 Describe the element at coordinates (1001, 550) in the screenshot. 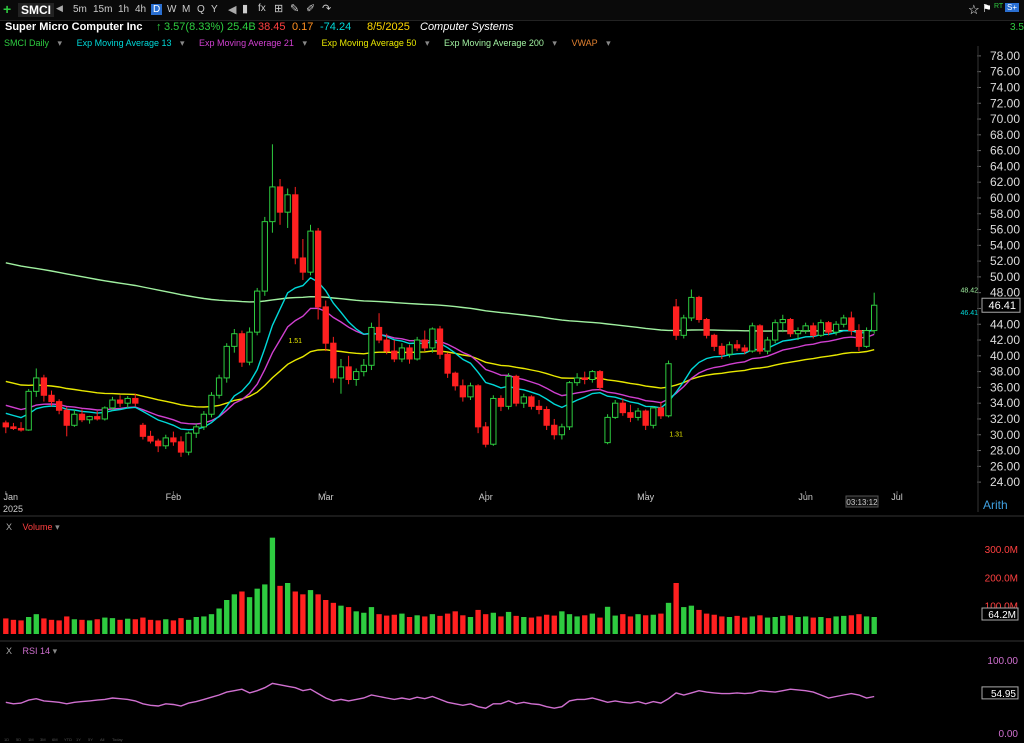

I see `volume-tick-label: 300.0M` at that location.